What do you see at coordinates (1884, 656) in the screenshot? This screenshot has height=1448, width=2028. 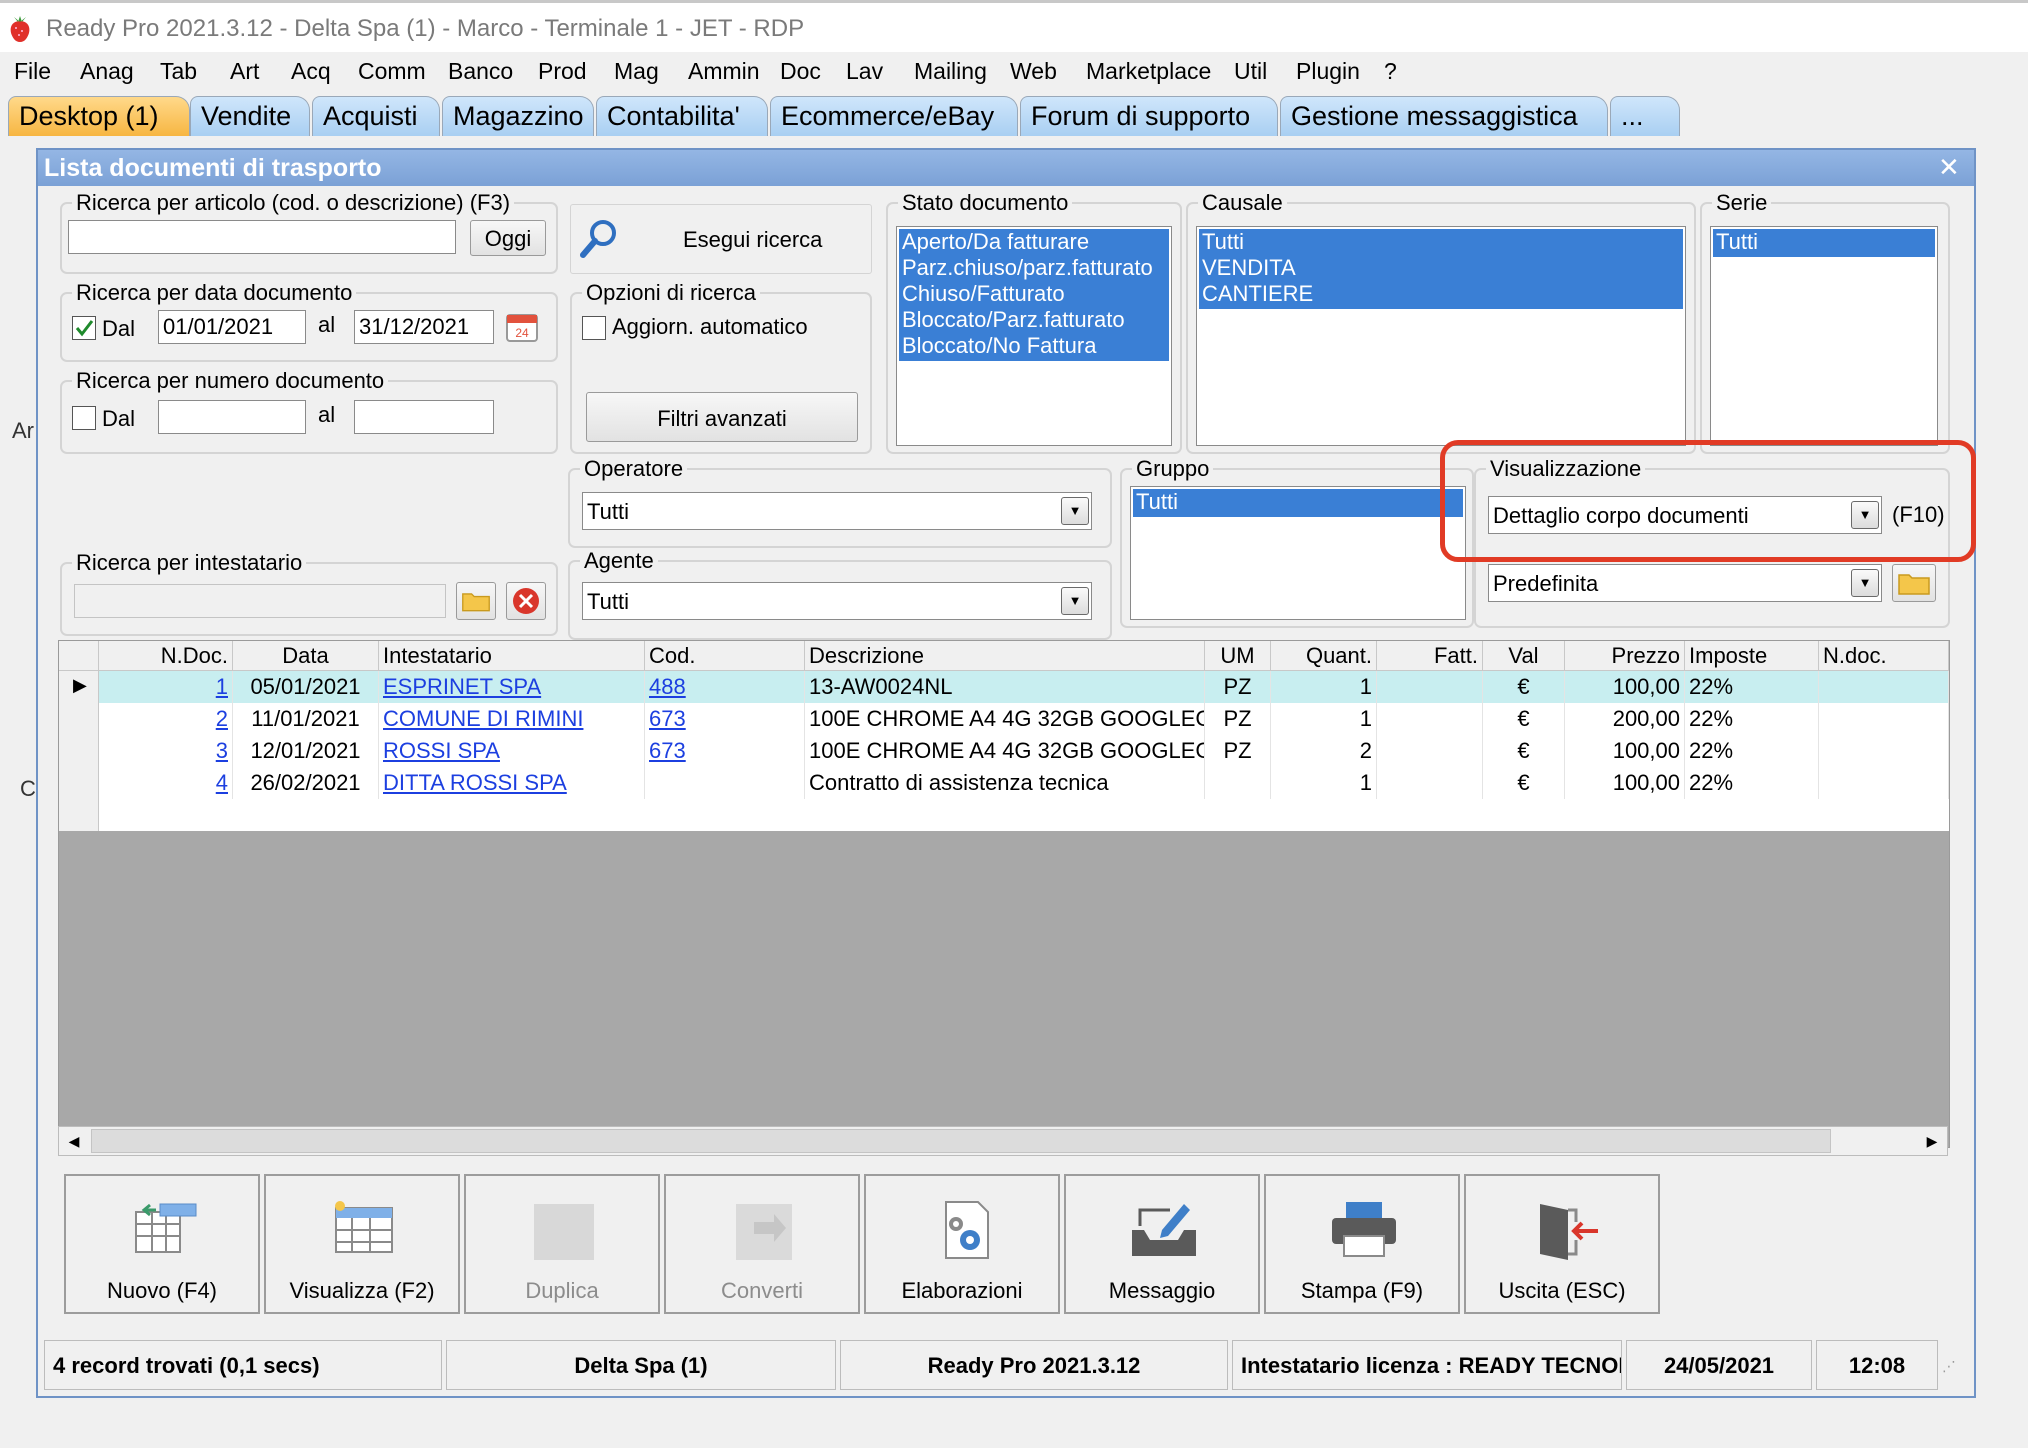 I see `column-header-ndoc2: N.doc.` at bounding box center [1884, 656].